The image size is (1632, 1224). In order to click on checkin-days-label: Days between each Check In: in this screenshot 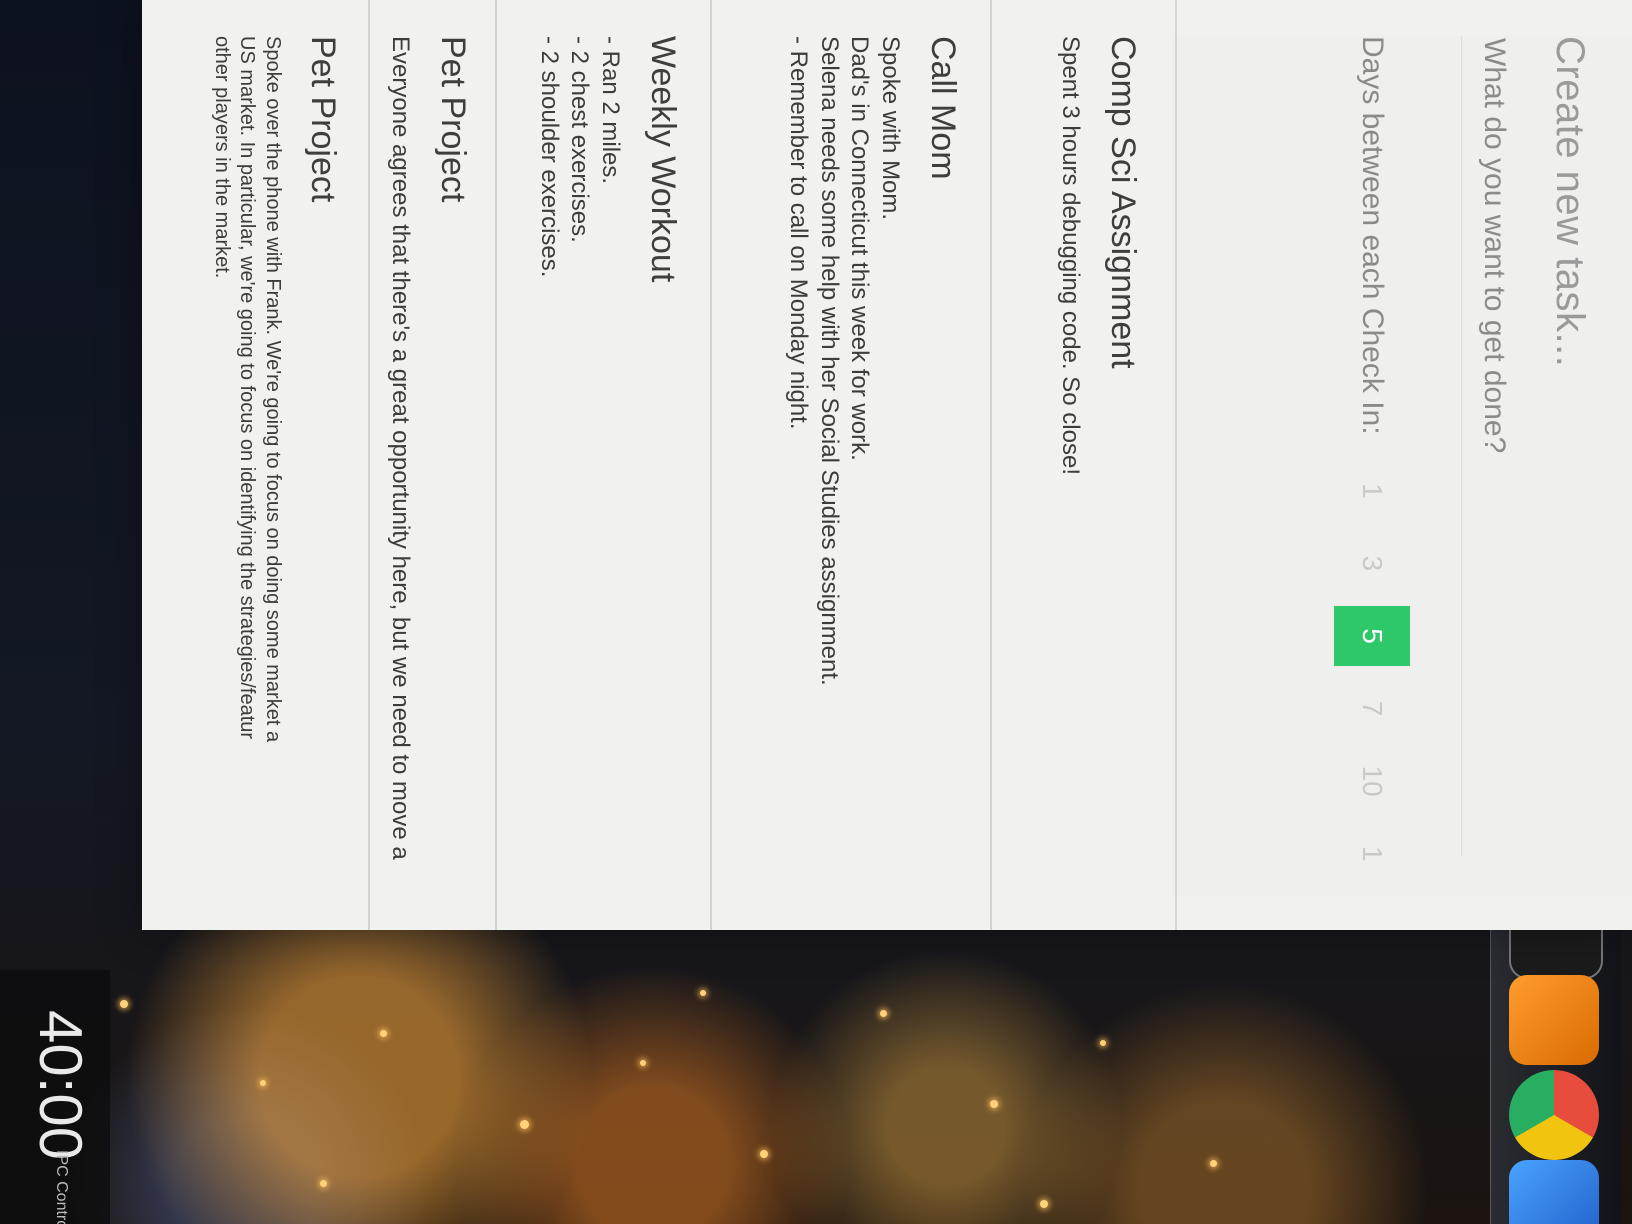, I will do `click(1372, 235)`.